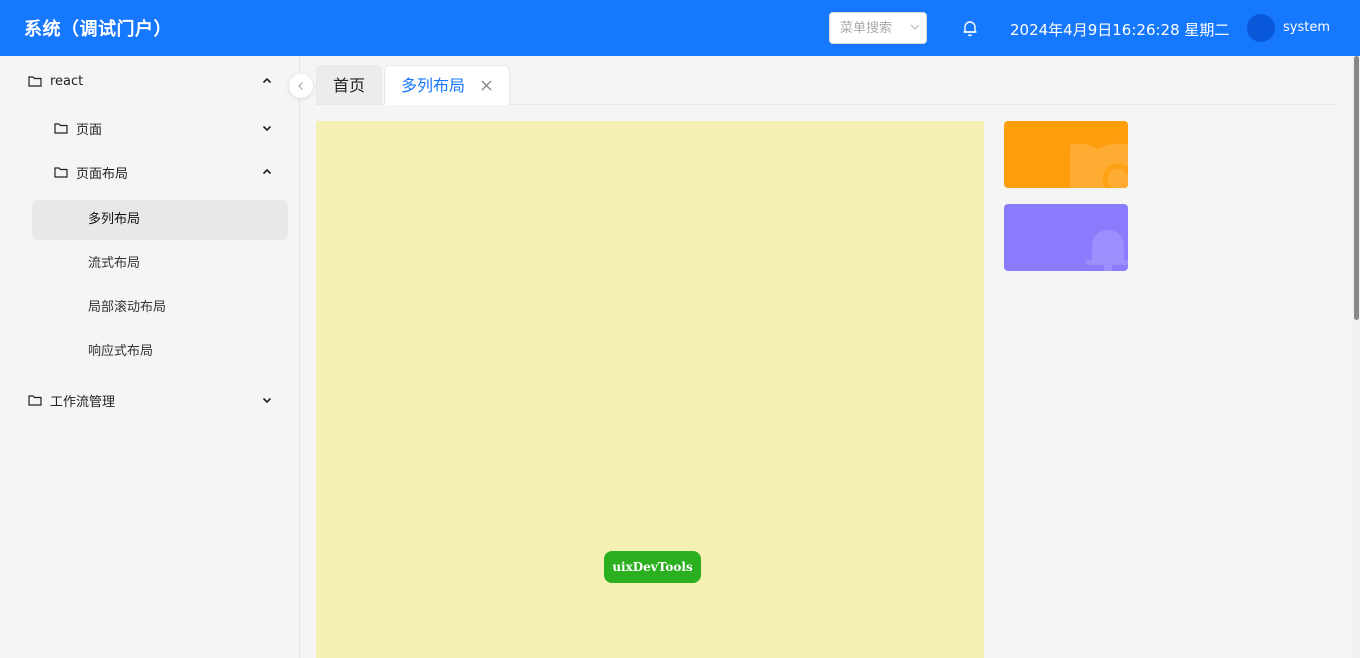 This screenshot has height=658, width=1360. What do you see at coordinates (67, 81) in the screenshot?
I see `sidebar-group-label: react` at bounding box center [67, 81].